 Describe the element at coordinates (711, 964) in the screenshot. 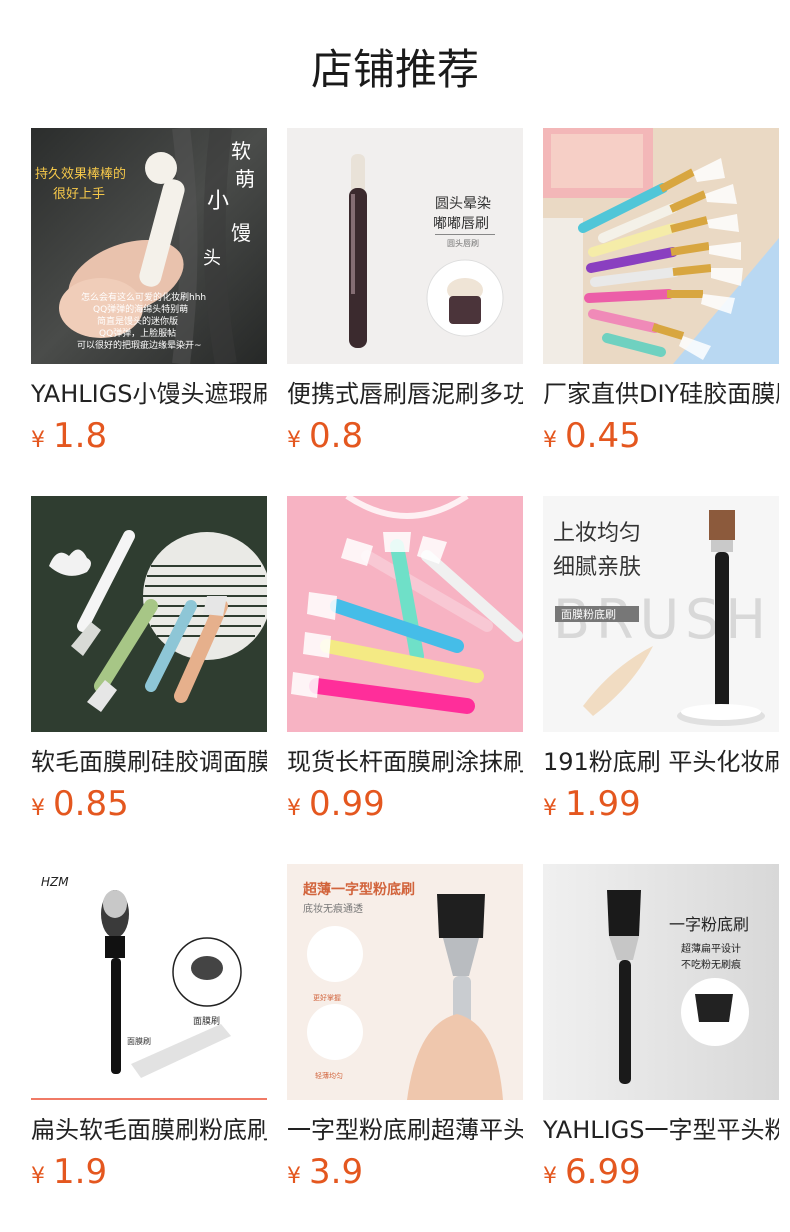

I see `image-caption: 不吃粉无刷痕` at that location.